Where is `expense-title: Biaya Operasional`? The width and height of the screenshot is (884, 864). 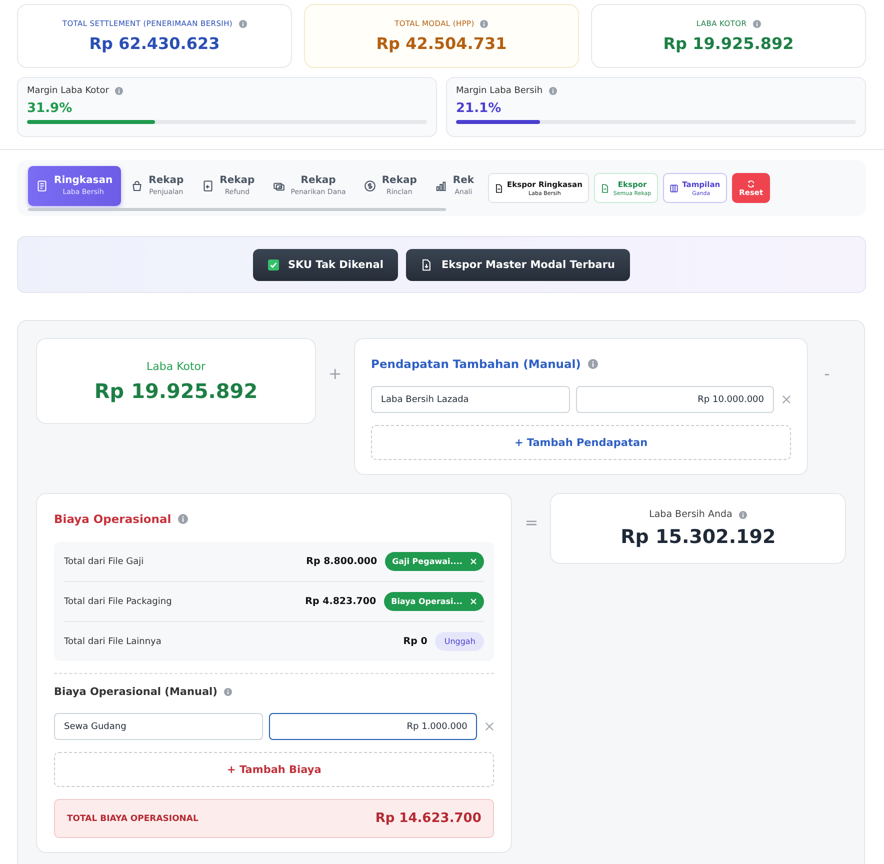
expense-title: Biaya Operasional is located at coordinates (113, 519).